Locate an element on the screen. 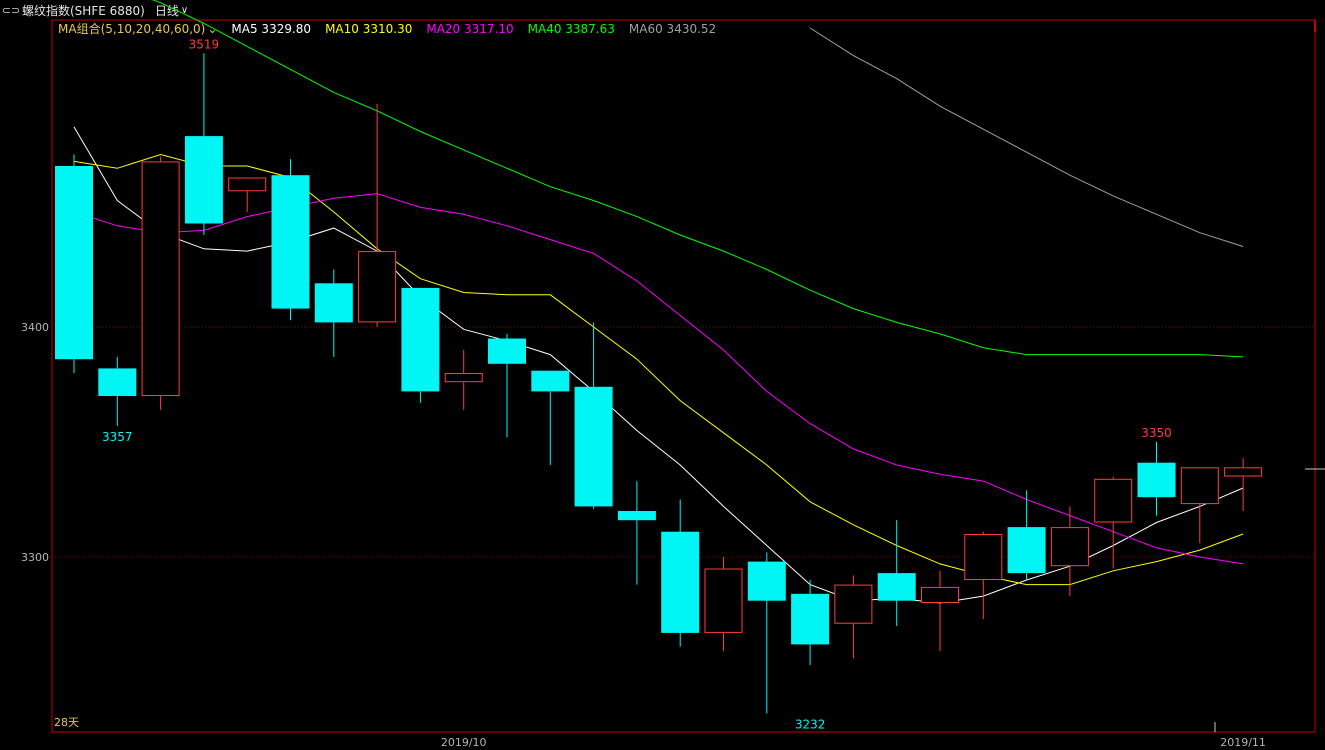  ma-legend-item: MA60 3430.52 is located at coordinates (672, 29).